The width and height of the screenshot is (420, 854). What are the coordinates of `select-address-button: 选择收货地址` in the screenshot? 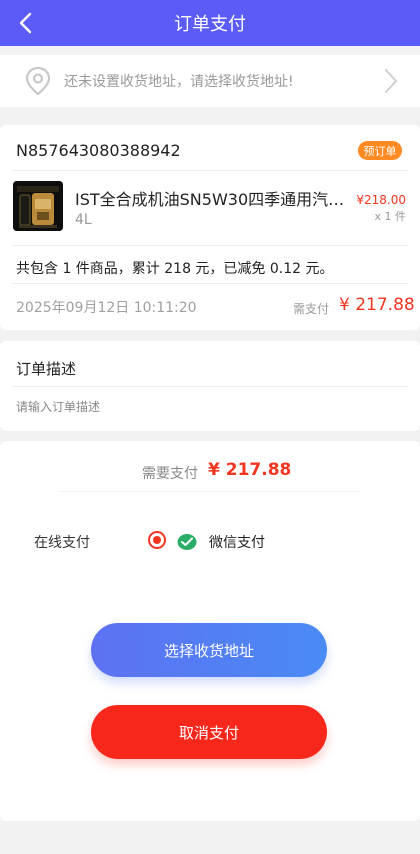 It's located at (209, 650).